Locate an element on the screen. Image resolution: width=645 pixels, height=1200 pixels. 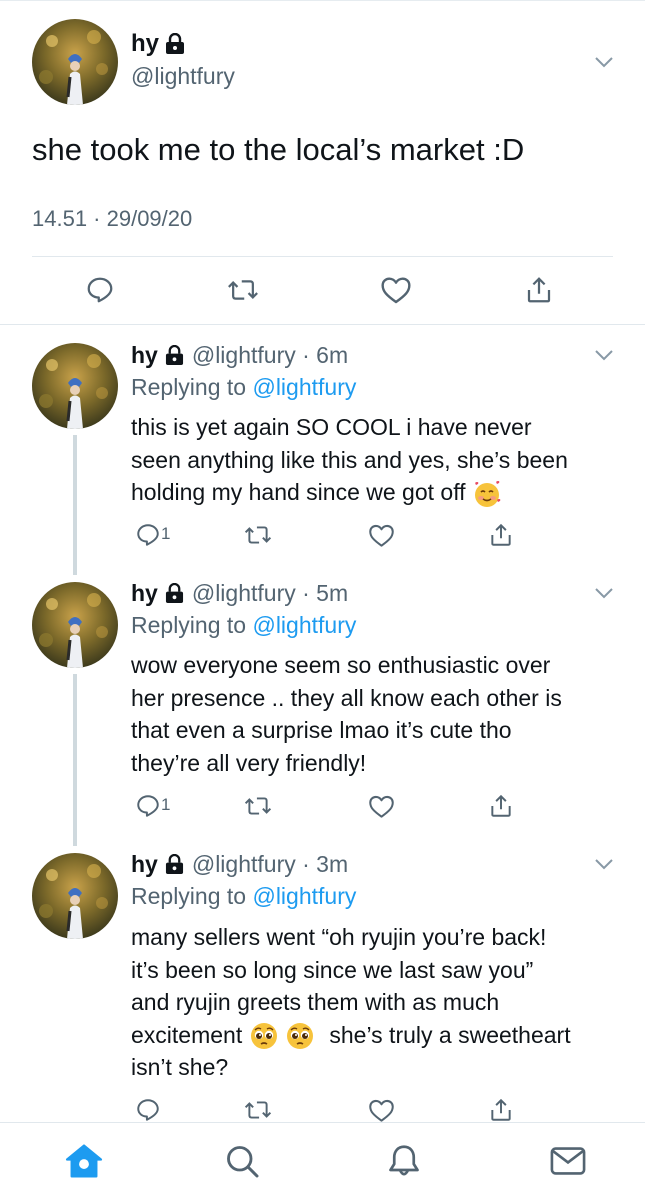
tab-messages is located at coordinates (568, 1161).